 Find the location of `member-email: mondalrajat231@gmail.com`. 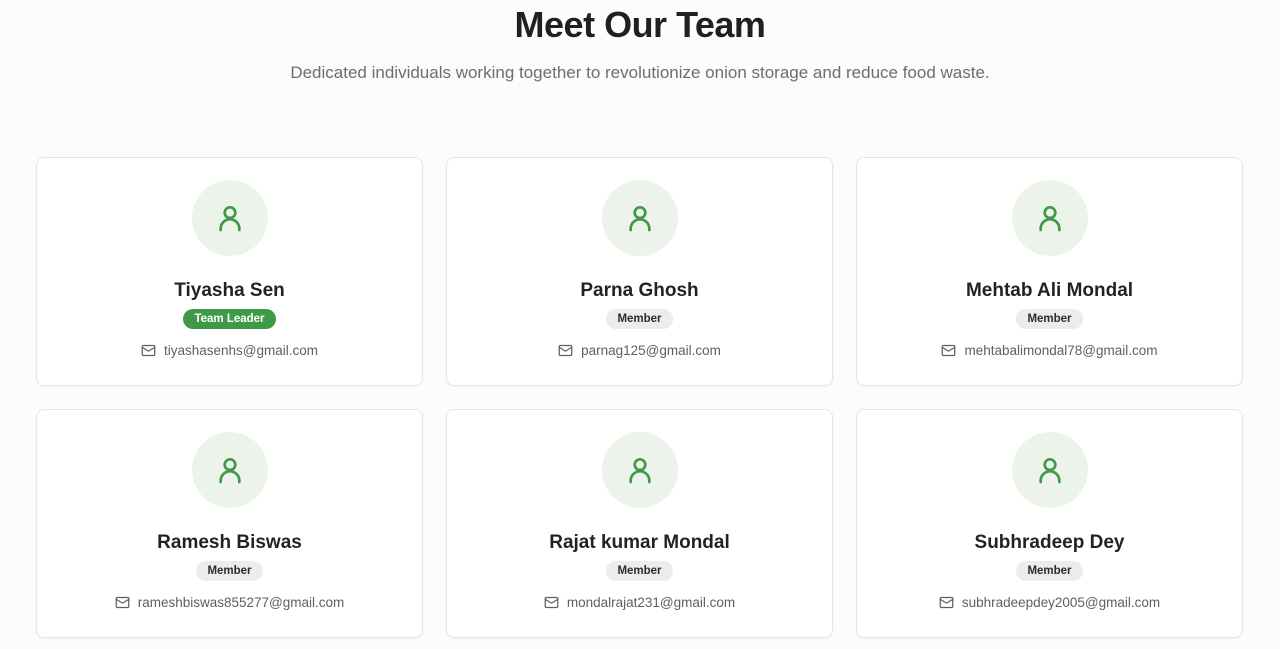

member-email: mondalrajat231@gmail.com is located at coordinates (651, 602).